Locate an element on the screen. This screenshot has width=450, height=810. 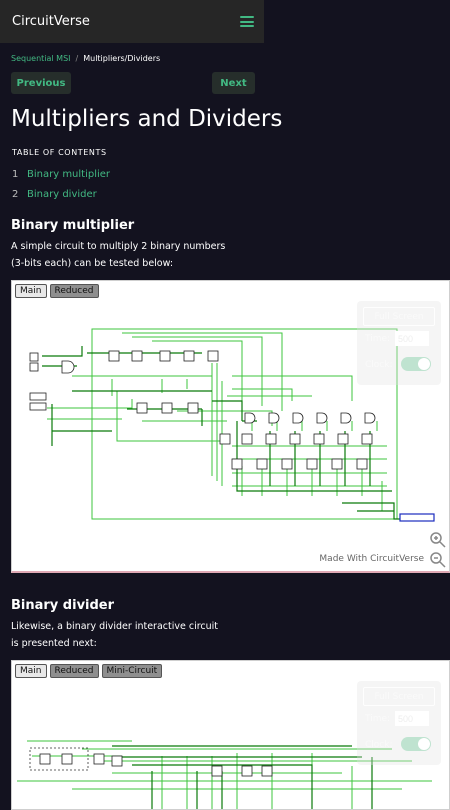
toc-link-binary-divider: Binary divider is located at coordinates (62, 194).